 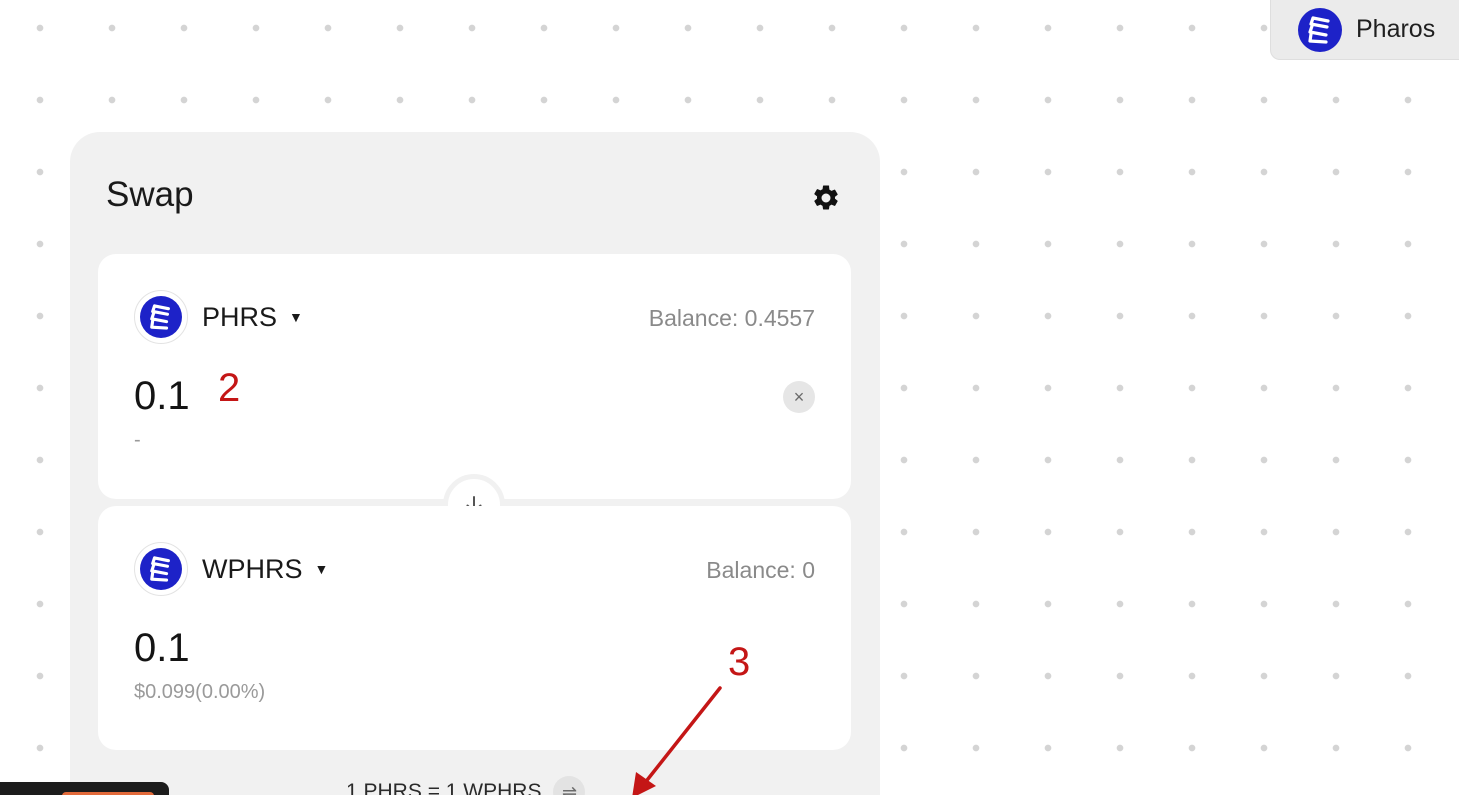 What do you see at coordinates (162, 648) in the screenshot?
I see `to-amount: 0.1` at bounding box center [162, 648].